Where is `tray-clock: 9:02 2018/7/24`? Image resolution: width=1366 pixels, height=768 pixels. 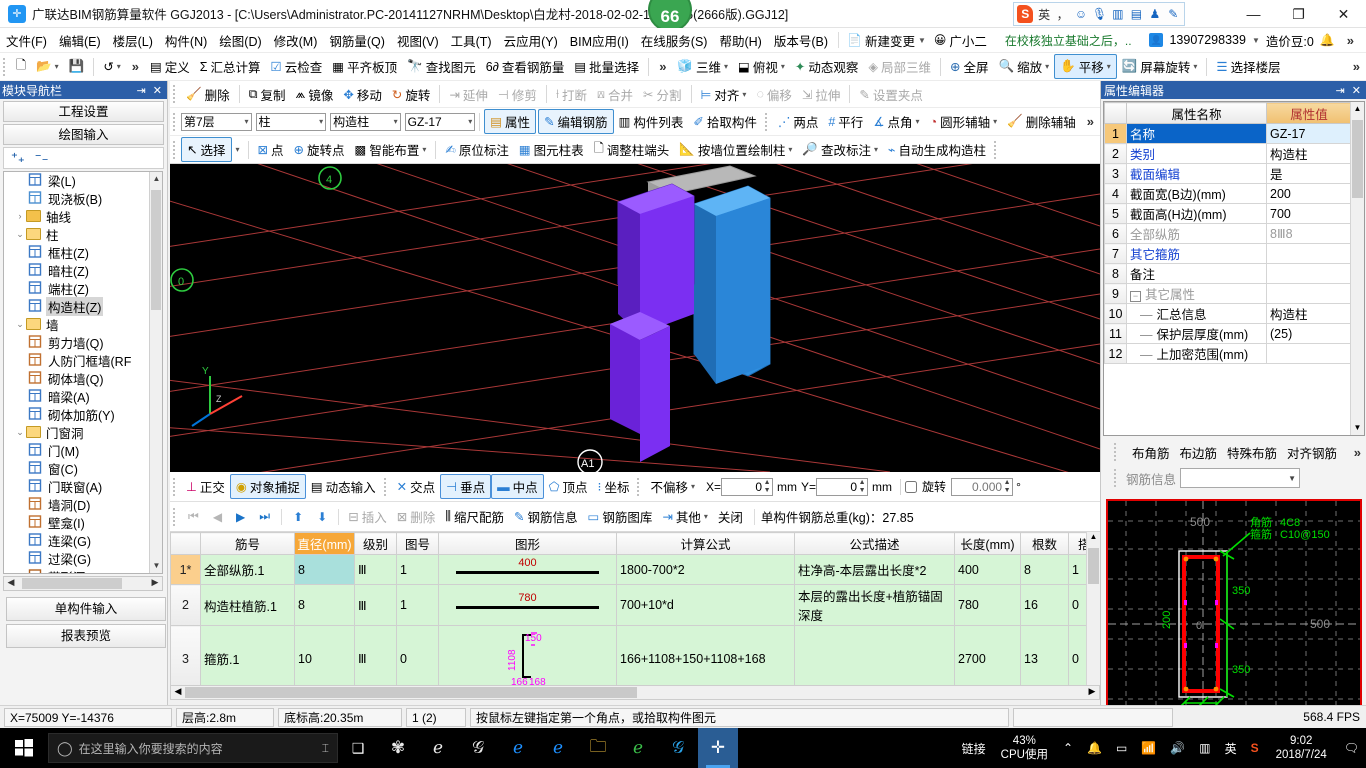 tray-clock: 9:02 2018/7/24 is located at coordinates (1301, 748).